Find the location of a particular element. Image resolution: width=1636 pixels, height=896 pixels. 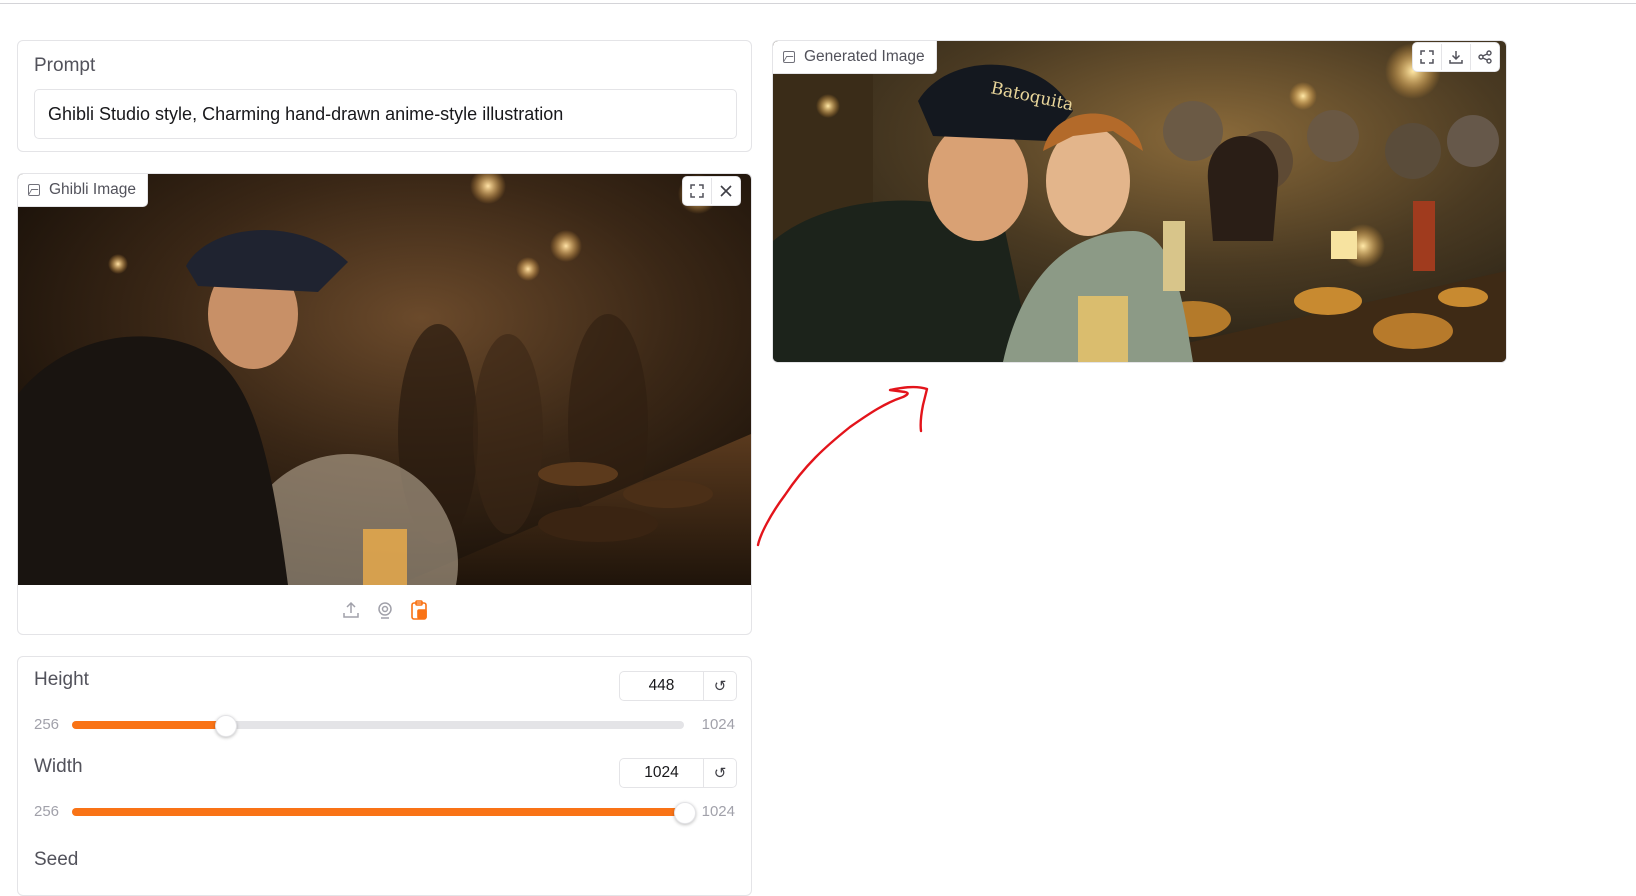

annotation-arrow is located at coordinates (842, 466).